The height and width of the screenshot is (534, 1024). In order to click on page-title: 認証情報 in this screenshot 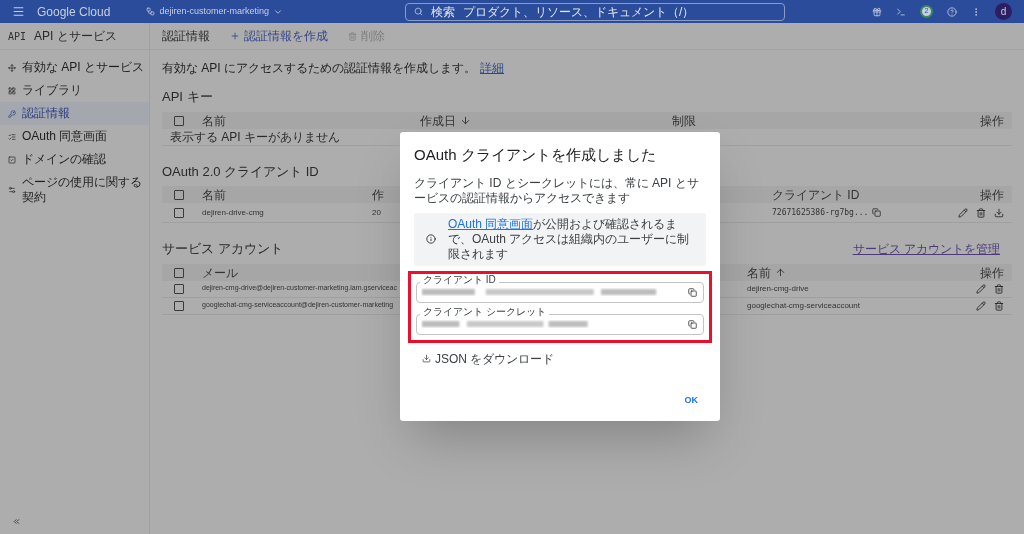, I will do `click(186, 36)`.